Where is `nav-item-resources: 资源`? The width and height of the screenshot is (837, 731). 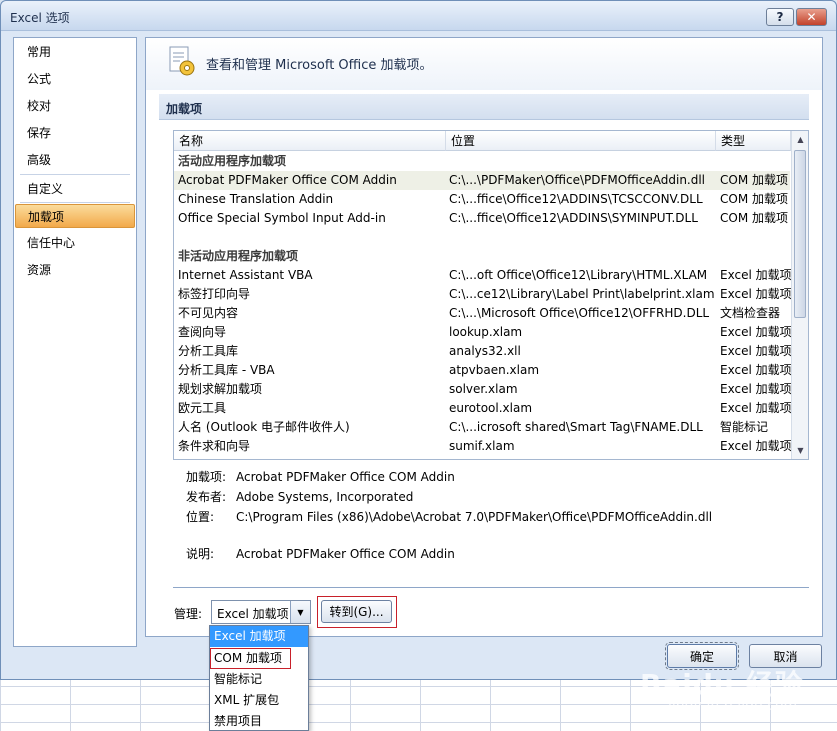 nav-item-resources: 资源 is located at coordinates (75, 270).